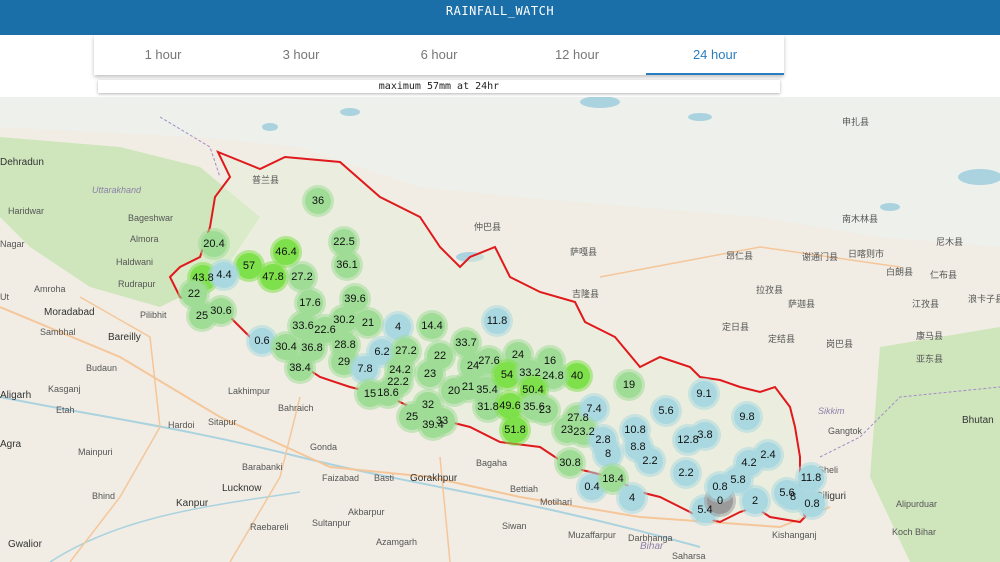  I want to click on rainfall-value: 49.6, so click(510, 406).